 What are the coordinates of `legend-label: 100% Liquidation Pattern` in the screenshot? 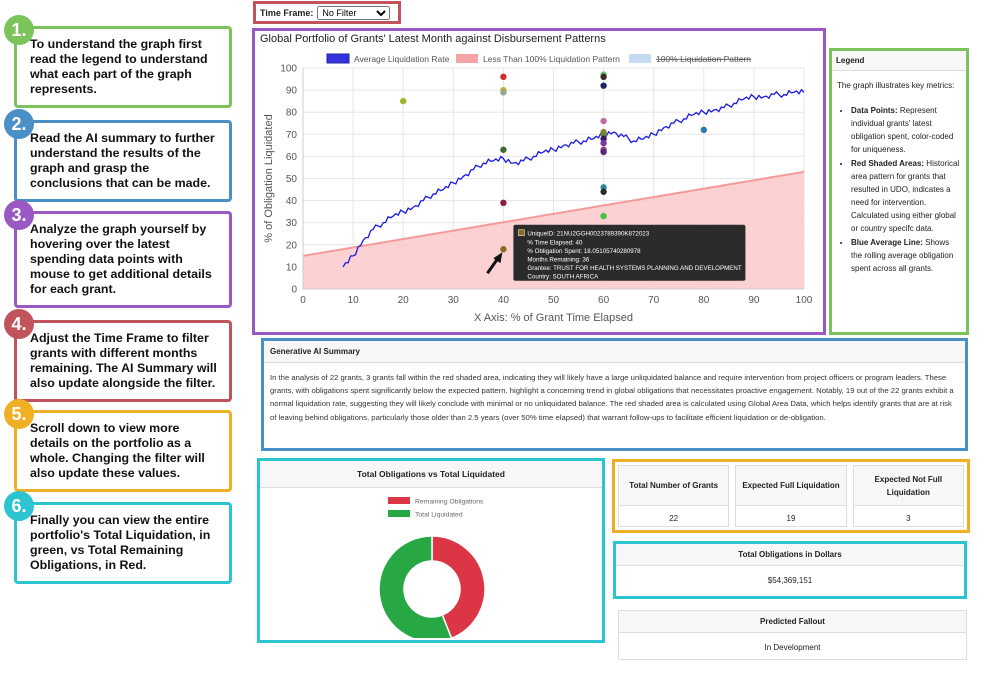 It's located at (703, 59).